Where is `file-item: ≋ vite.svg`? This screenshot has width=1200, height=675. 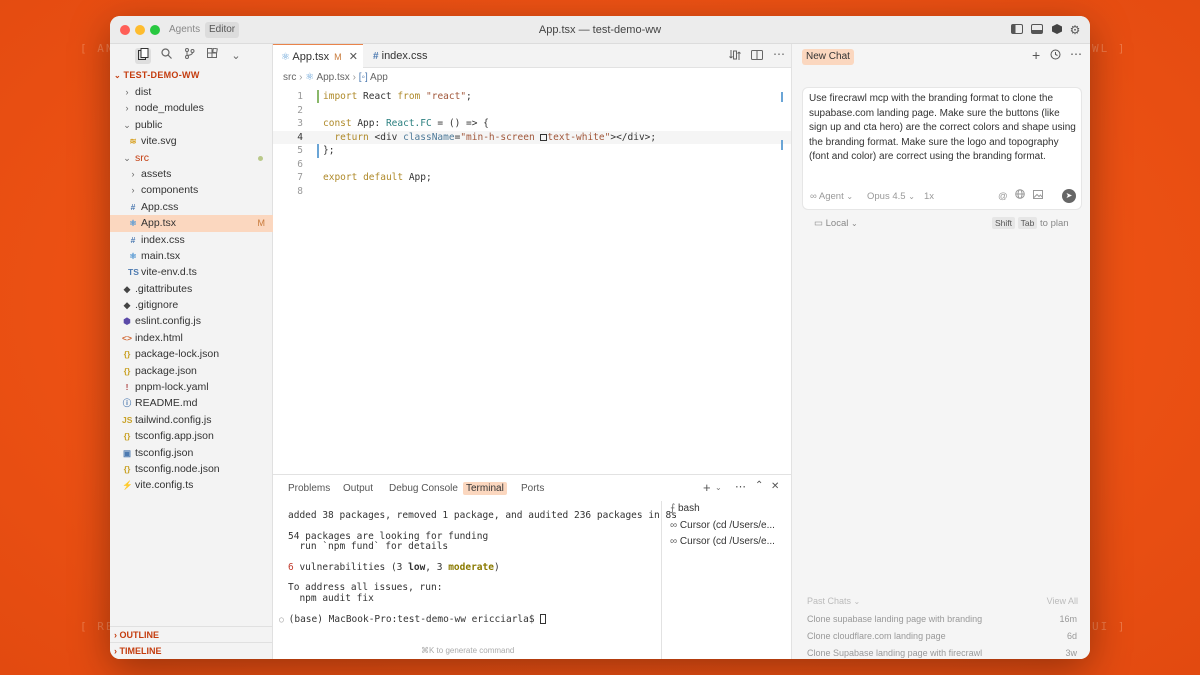 file-item: ≋ vite.svg is located at coordinates (191, 141).